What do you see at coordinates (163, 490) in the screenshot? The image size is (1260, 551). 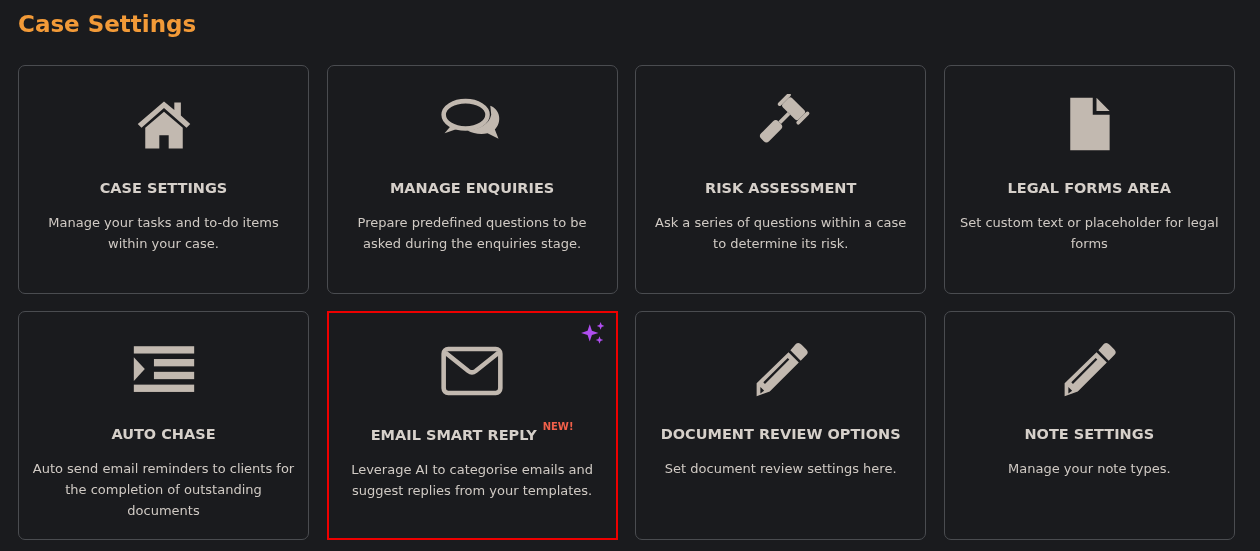 I see `card-description: Auto send email reminders to clients for the completion of outstanding documents` at bounding box center [163, 490].